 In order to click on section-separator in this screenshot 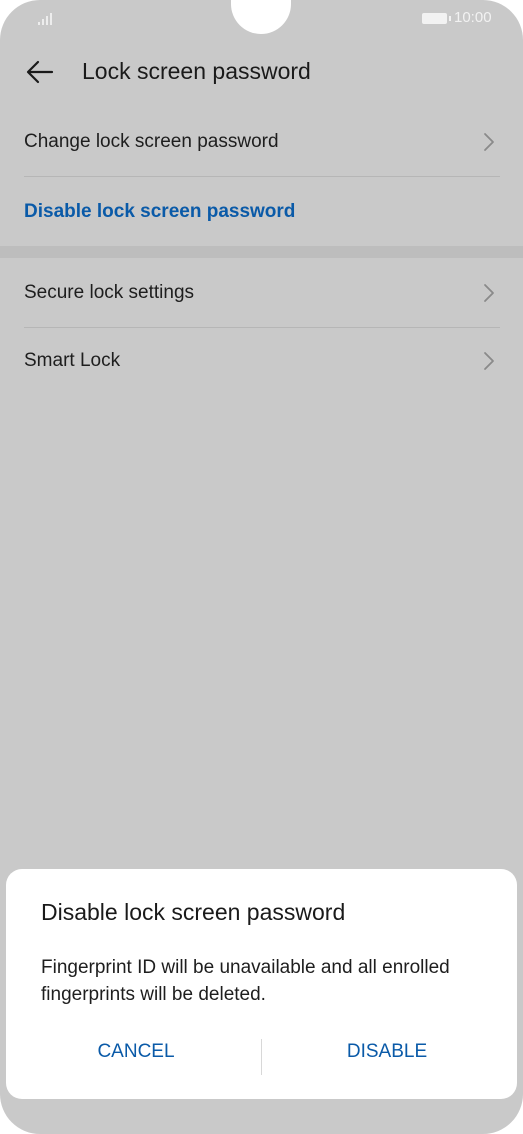, I will do `click(261, 252)`.